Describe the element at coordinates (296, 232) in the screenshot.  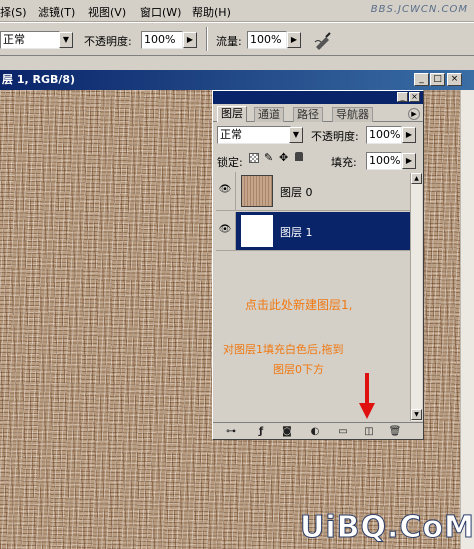
I see `layer-name: 图层 1` at that location.